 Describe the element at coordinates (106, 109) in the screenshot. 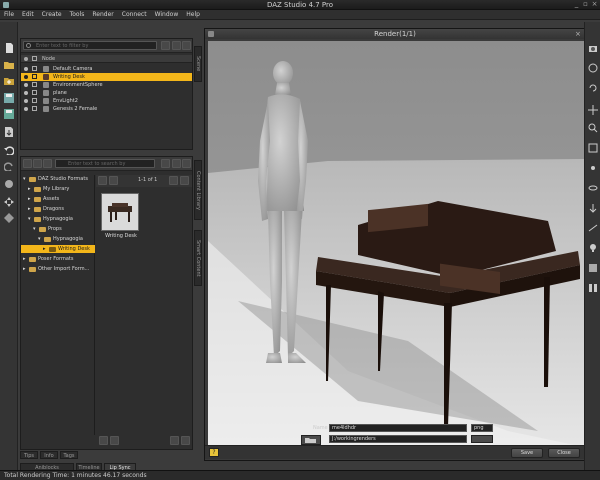

I see `scene-node-row: Genesis 2 Female` at that location.